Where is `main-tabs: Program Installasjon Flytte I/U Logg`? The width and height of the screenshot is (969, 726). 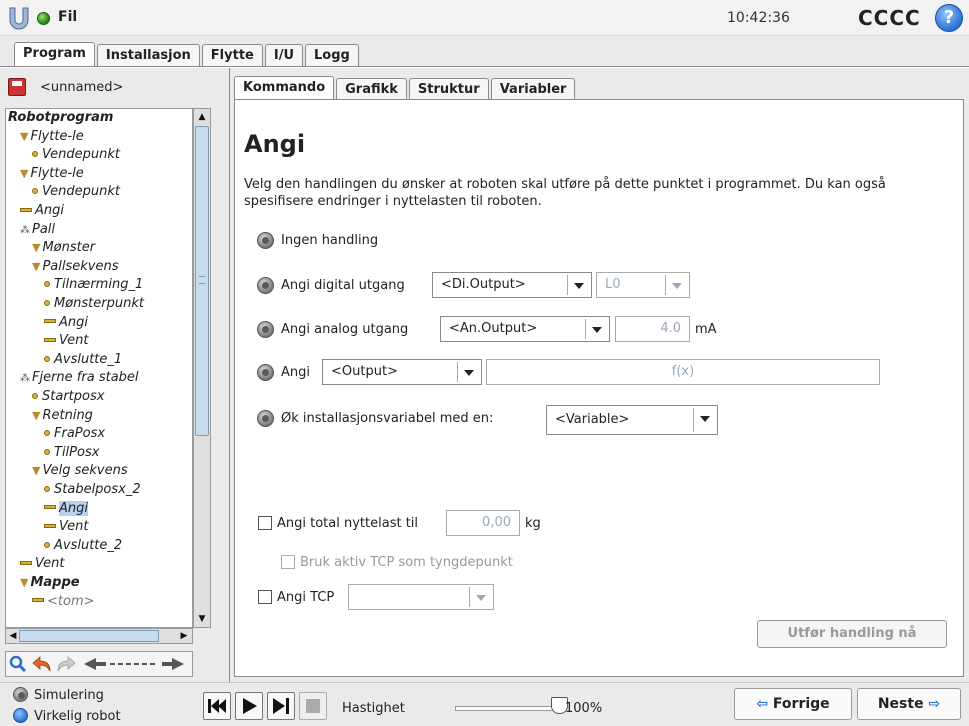
main-tabs: Program Installasjon Flytte I/U Logg is located at coordinates (187, 54).